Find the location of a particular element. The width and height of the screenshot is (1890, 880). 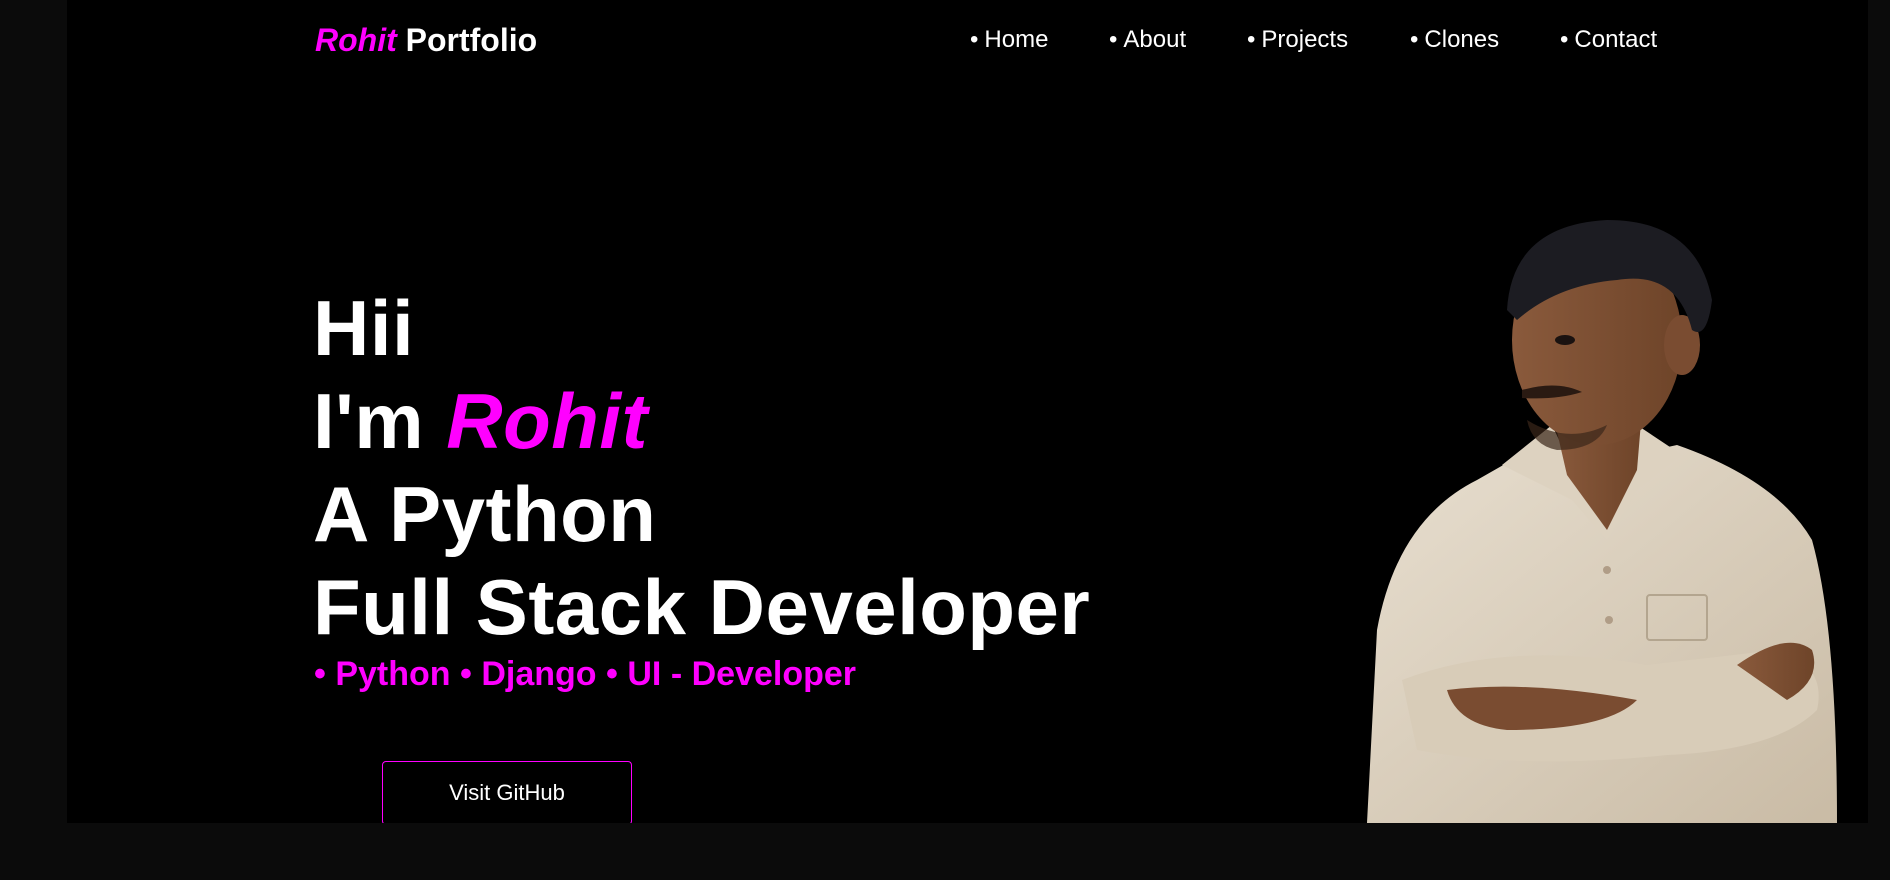

brand-logo: Rohit Portfolio is located at coordinates (426, 40).